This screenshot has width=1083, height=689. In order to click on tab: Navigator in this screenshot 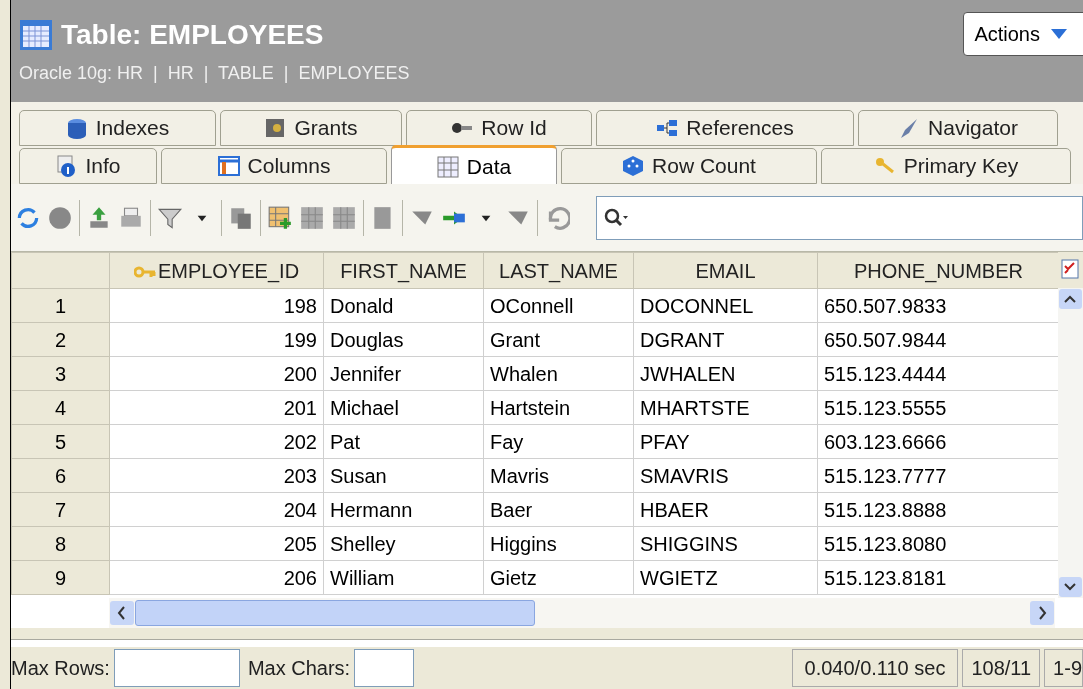, I will do `click(958, 128)`.